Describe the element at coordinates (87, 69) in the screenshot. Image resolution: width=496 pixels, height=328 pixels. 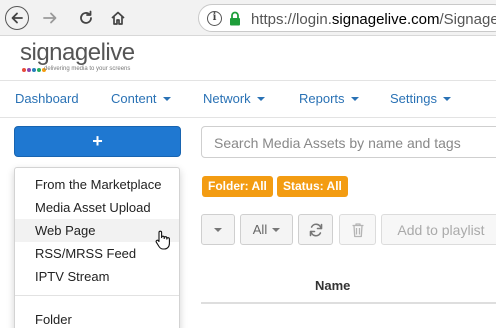
I see `logo-tagline: delivering media to your screens` at that location.